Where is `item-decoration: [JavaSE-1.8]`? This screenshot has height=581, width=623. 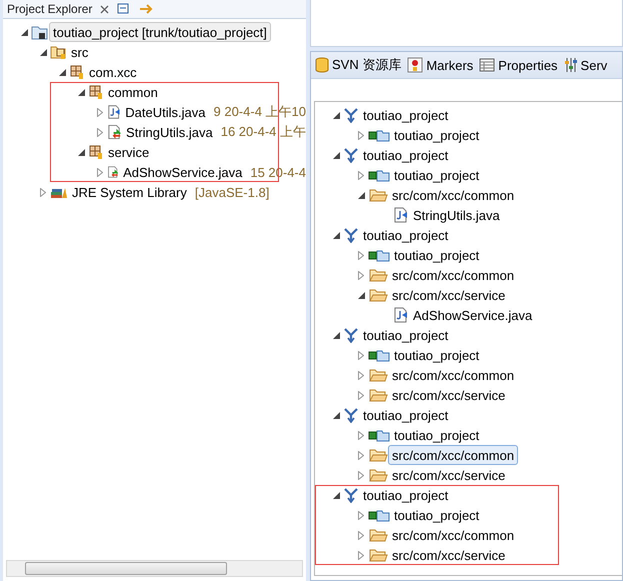 item-decoration: [JavaSE-1.8] is located at coordinates (232, 192).